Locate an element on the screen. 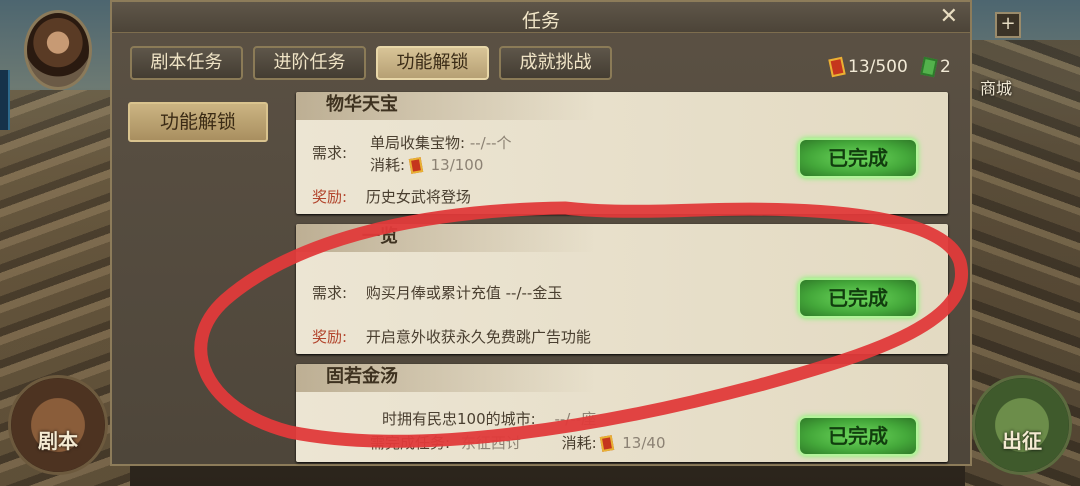 The width and height of the screenshot is (1080, 486). gem-counter: 2 is located at coordinates (935, 67).